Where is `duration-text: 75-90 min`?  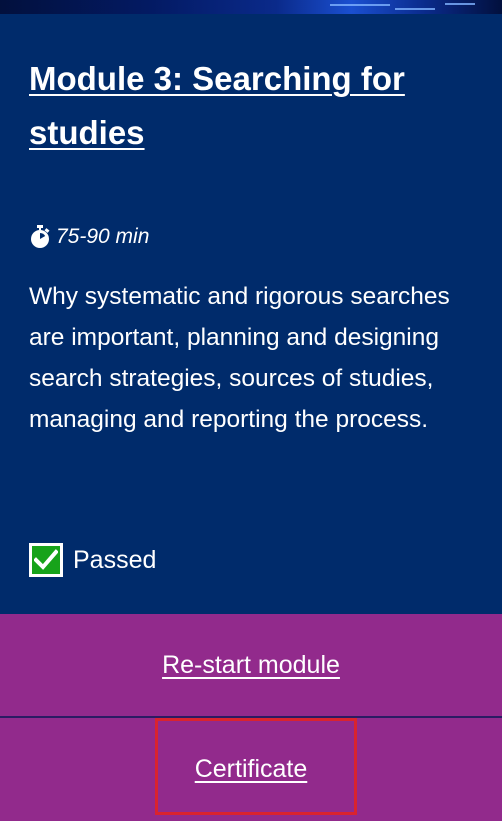
duration-text: 75-90 min is located at coordinates (103, 236).